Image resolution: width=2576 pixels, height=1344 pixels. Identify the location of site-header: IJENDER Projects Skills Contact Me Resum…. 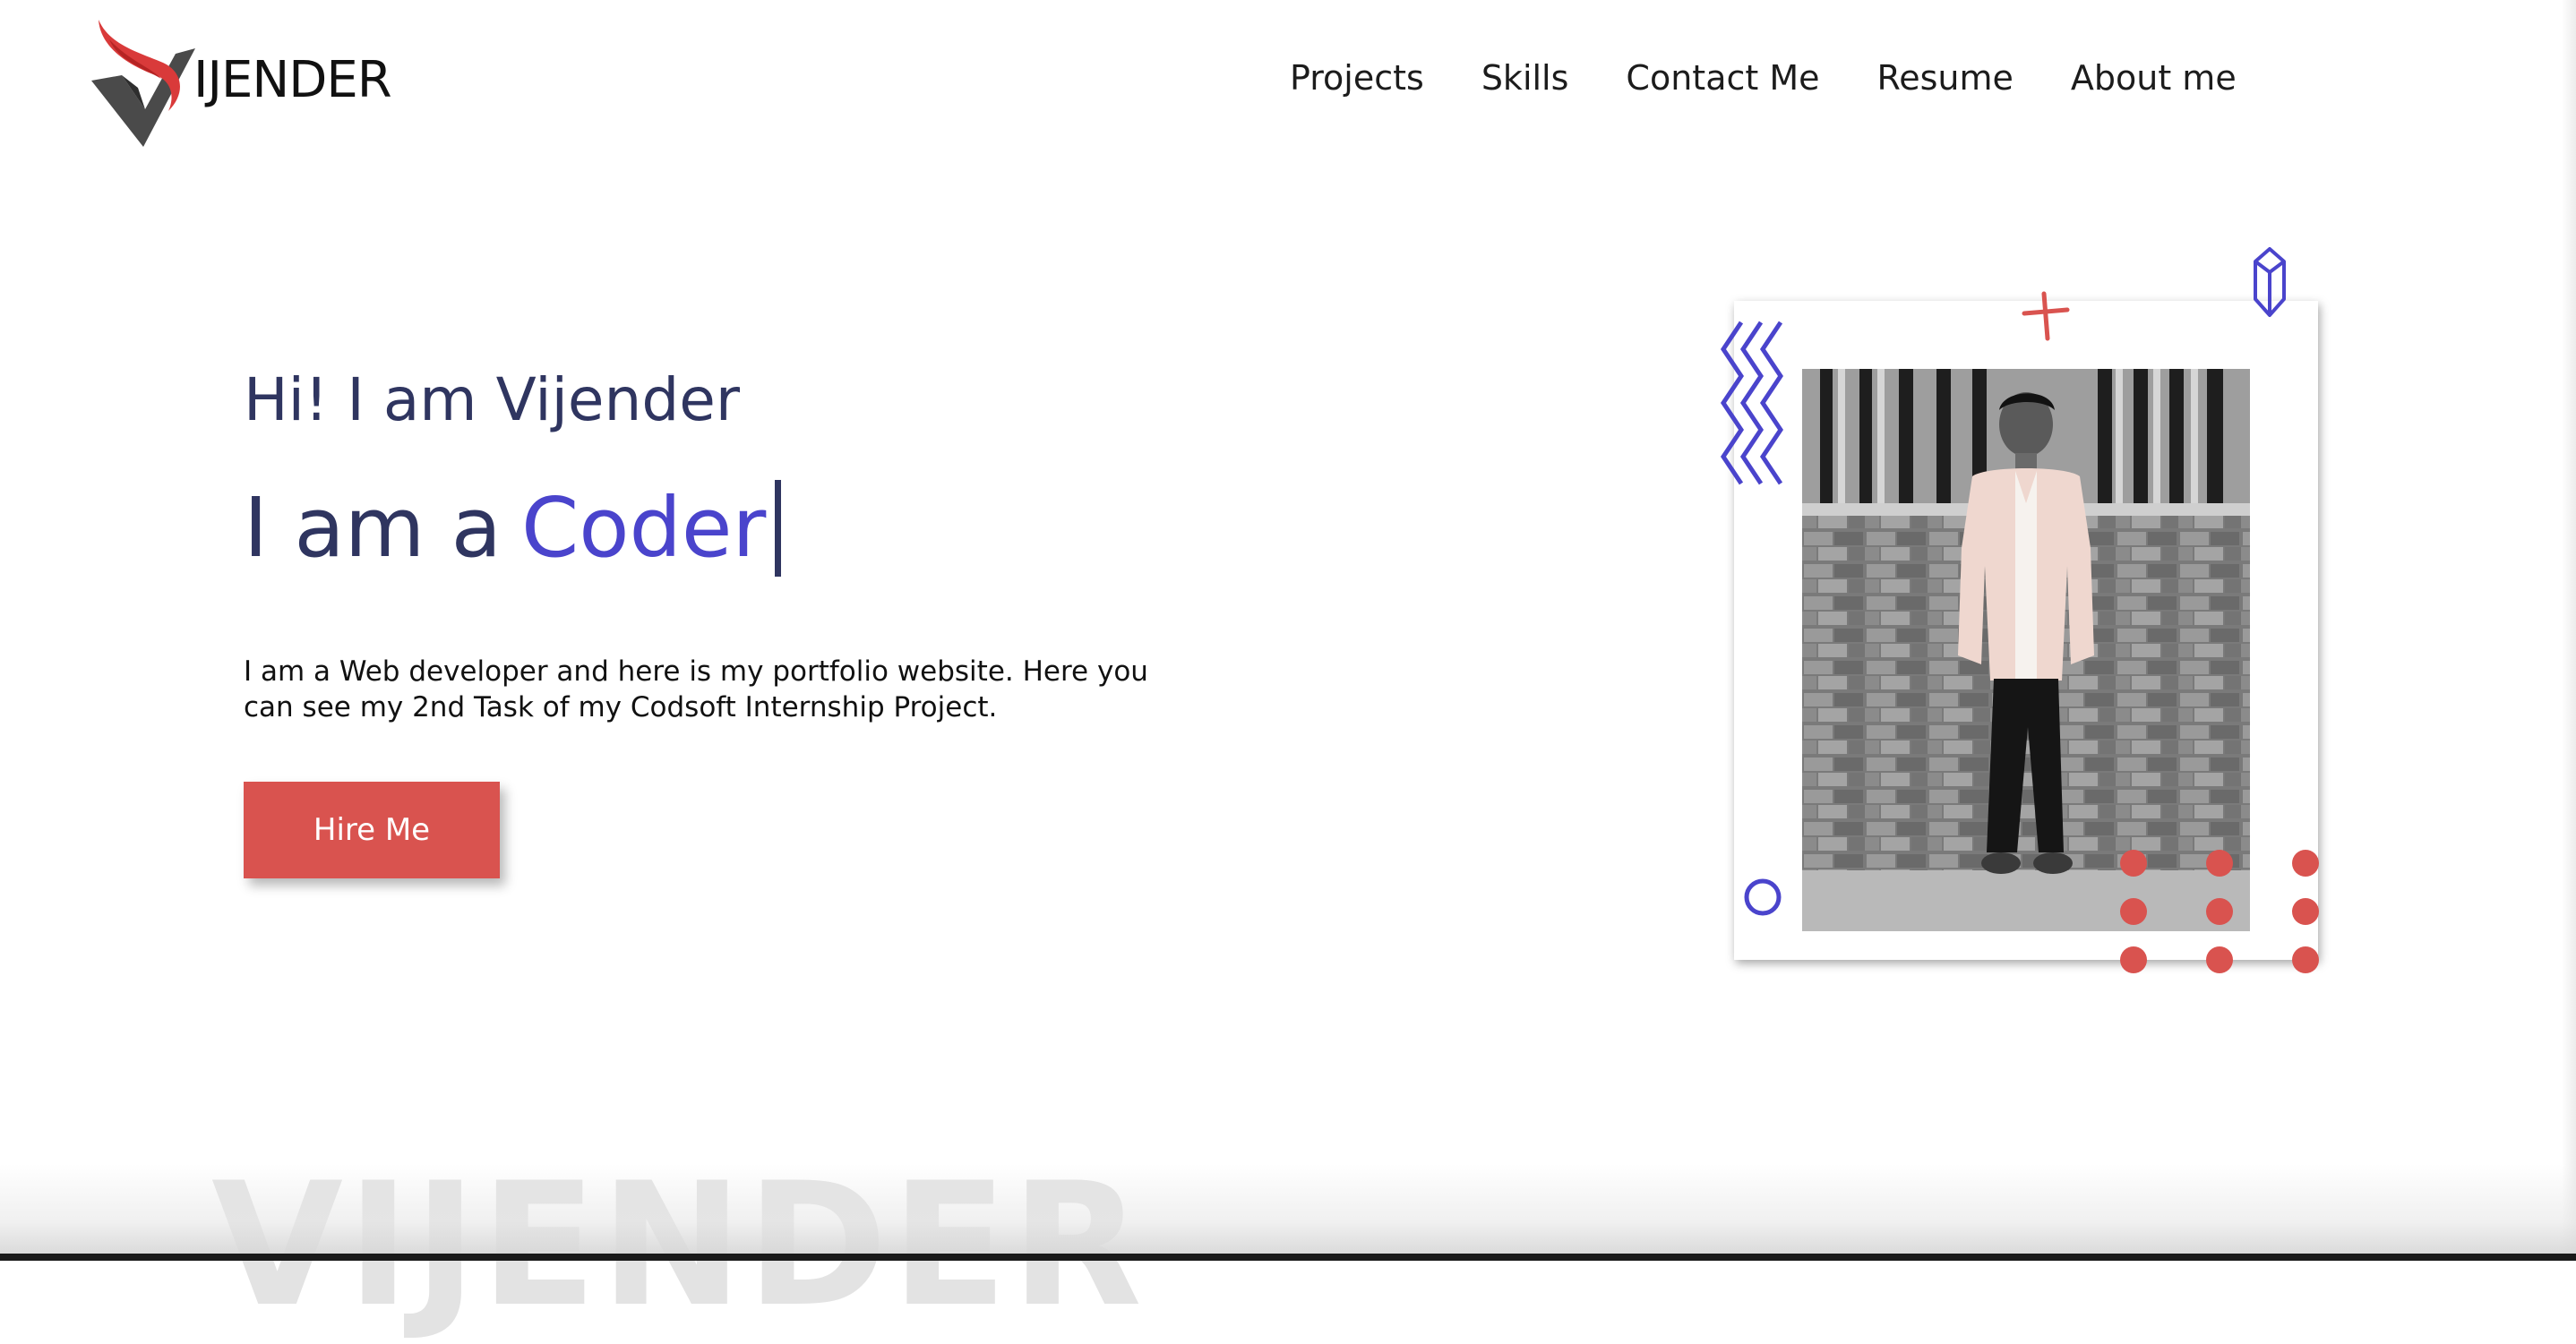
(1288, 81).